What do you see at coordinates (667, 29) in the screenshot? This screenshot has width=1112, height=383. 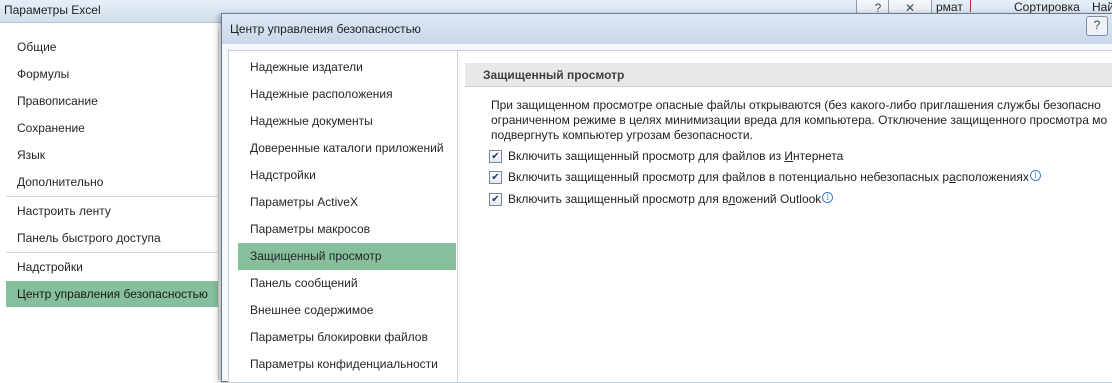 I see `dialog-titlebar: Центр управления безопасностью ?` at bounding box center [667, 29].